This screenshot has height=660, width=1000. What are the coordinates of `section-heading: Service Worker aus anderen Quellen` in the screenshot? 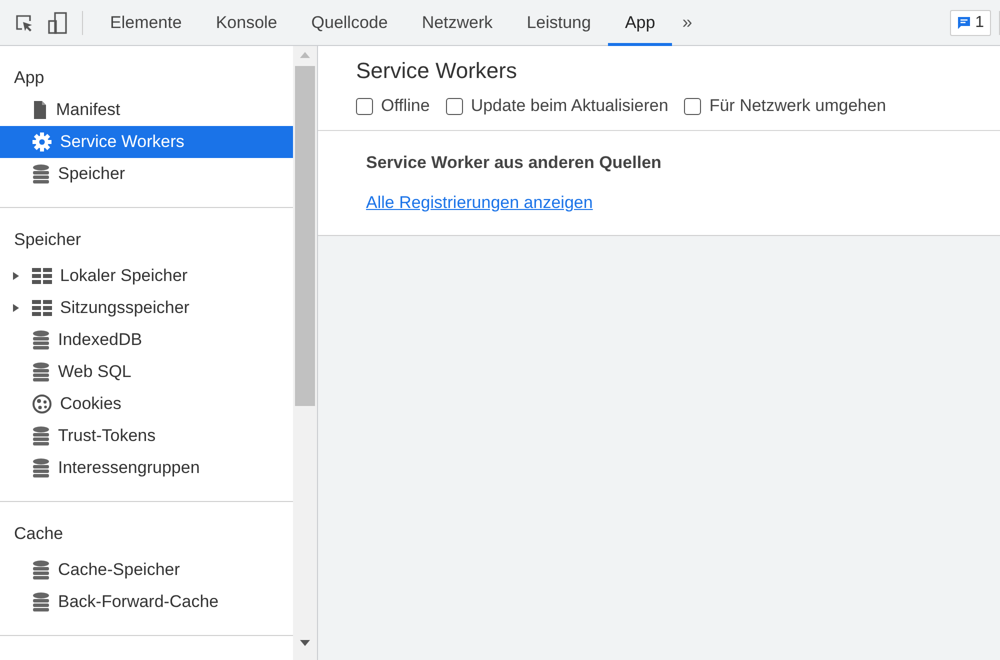 It's located at (514, 163).